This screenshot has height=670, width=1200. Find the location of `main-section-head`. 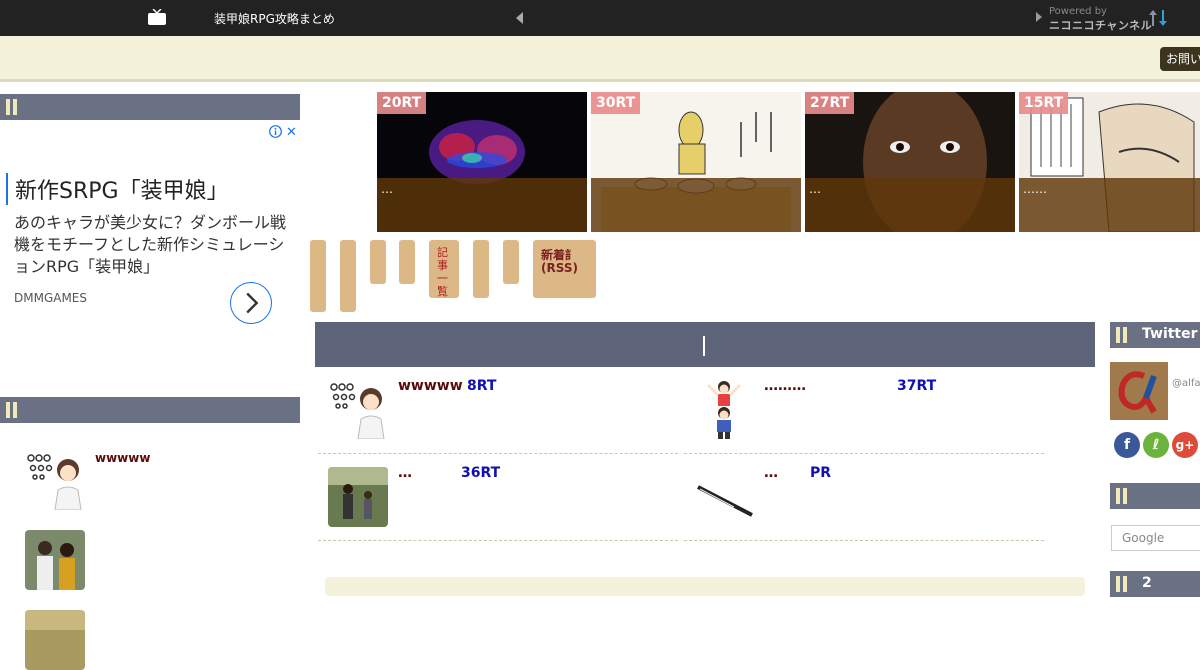

main-section-head is located at coordinates (705, 344).